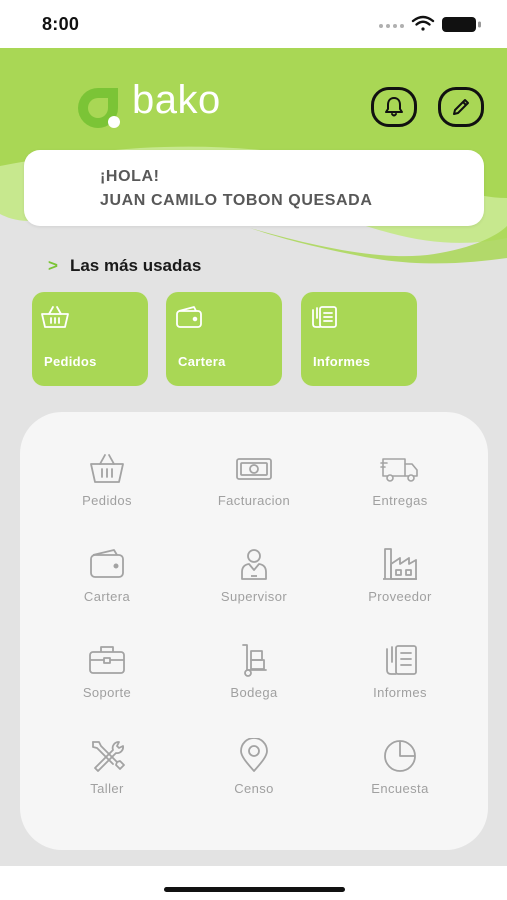  What do you see at coordinates (202, 361) in the screenshot?
I see `quick-tile-label: Cartera` at bounding box center [202, 361].